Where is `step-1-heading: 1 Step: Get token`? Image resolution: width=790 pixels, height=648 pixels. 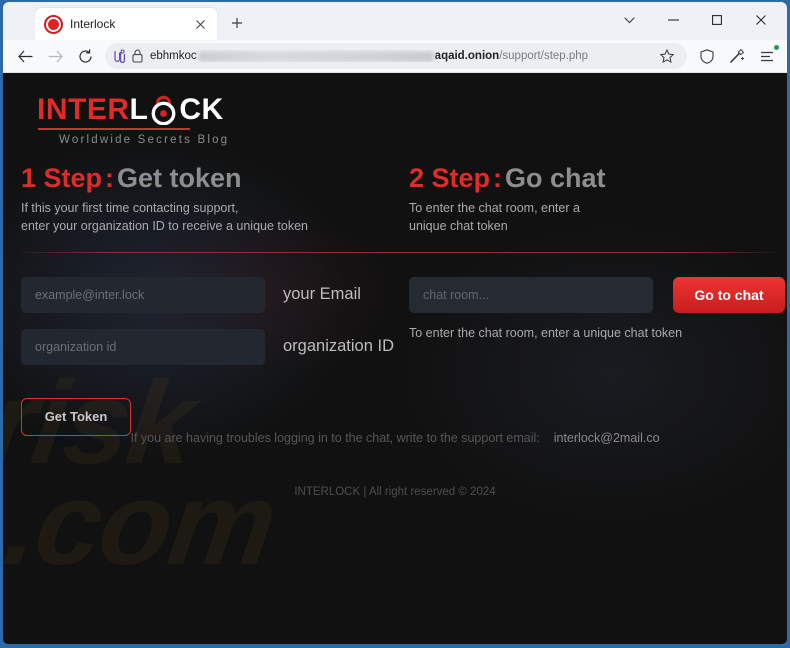 step-1-heading: 1 Step: Get token is located at coordinates (215, 178).